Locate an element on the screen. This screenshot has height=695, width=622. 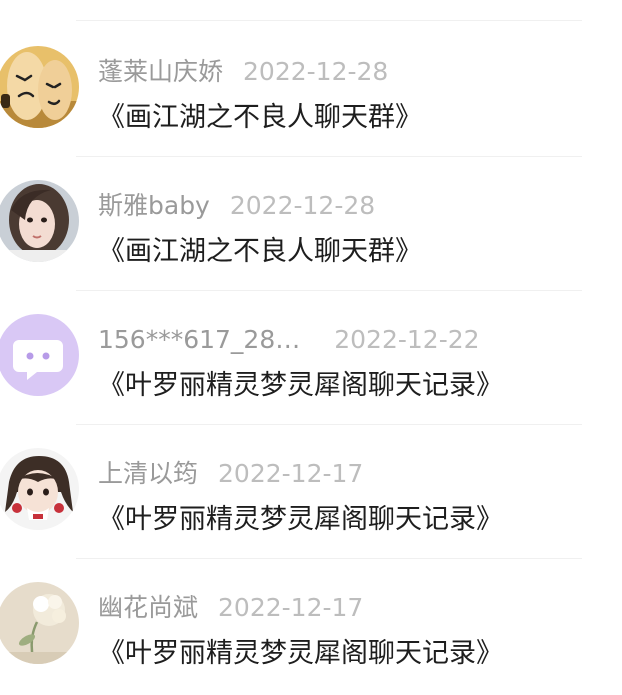
username: 上清以筠 is located at coordinates (148, 474).